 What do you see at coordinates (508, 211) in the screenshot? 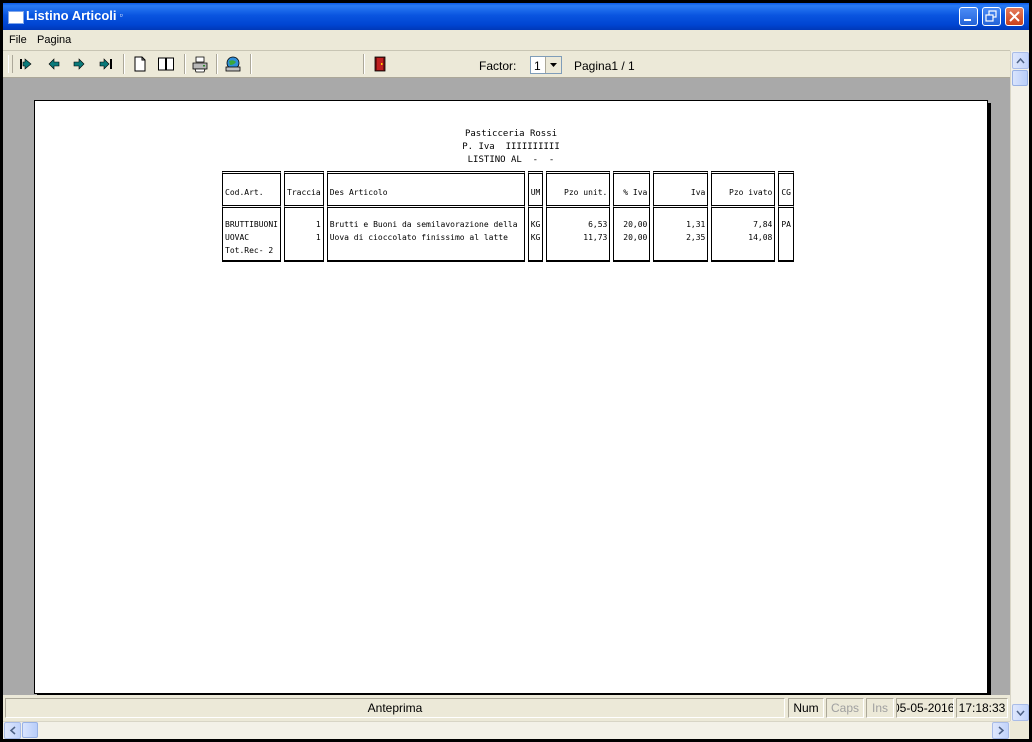
I see `table-header-rule` at bounding box center [508, 211].